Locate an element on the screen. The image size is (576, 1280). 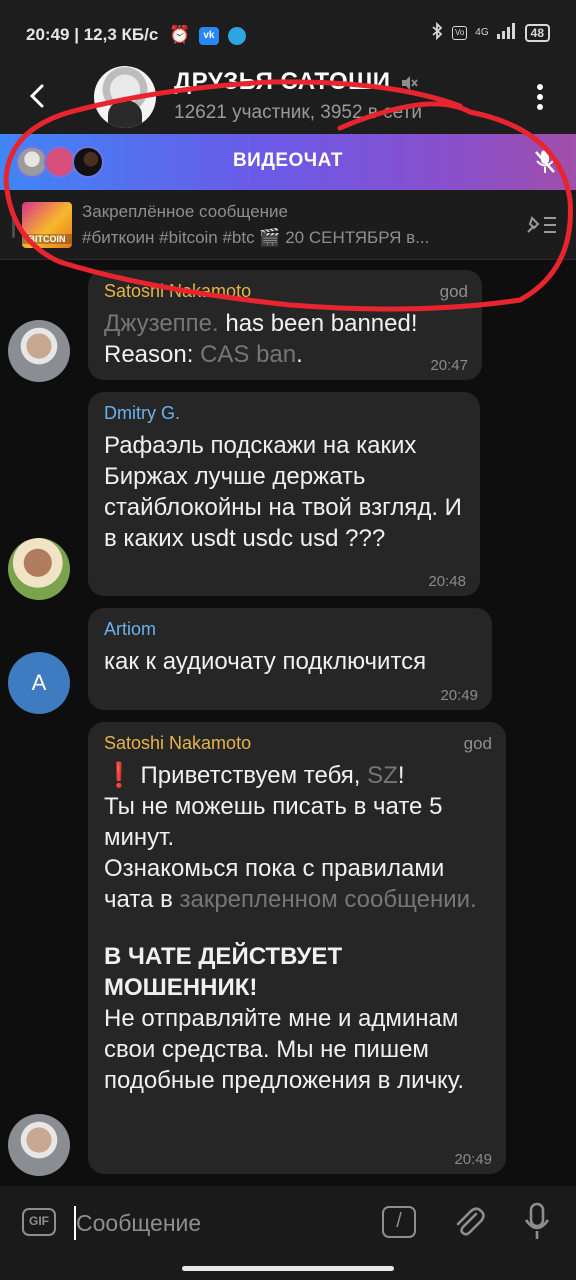
home-indicator is located at coordinates (288, 1268).